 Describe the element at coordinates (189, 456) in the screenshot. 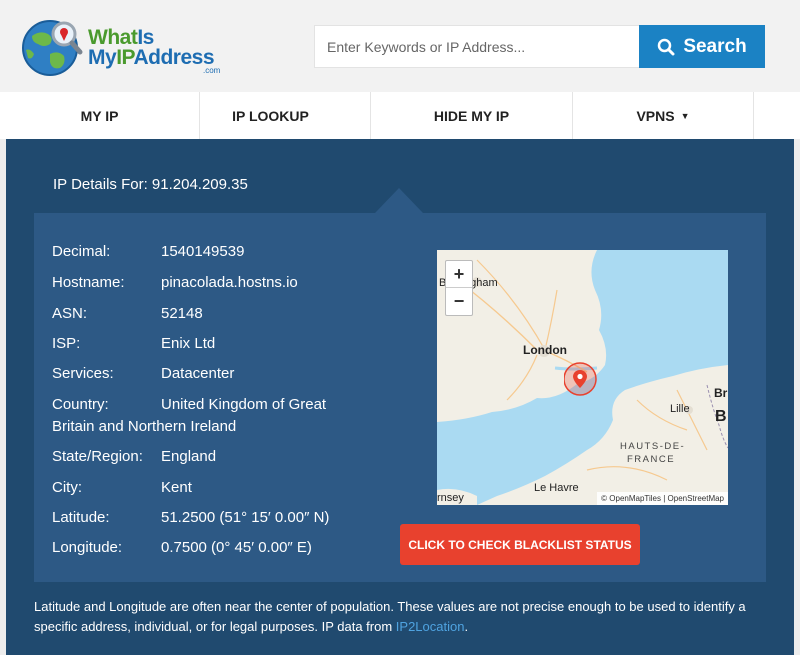

I see `state-value: England` at that location.